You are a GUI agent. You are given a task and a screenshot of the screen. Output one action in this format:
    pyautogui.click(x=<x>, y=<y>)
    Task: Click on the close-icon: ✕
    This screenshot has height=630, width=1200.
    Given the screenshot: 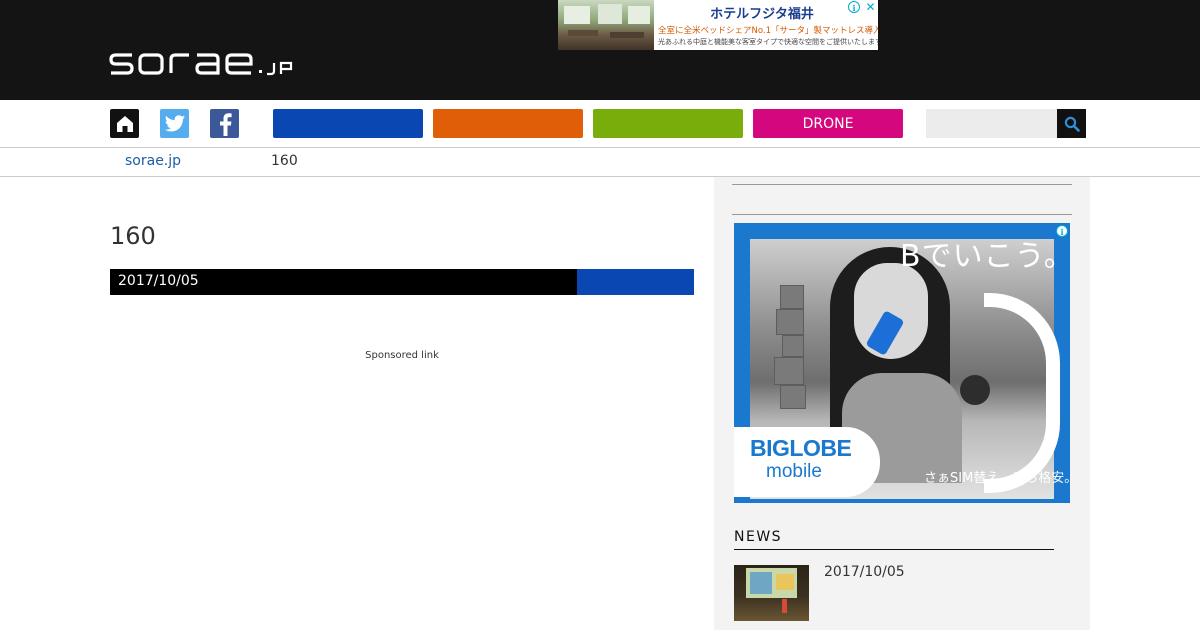 What is the action you would take?
    pyautogui.click(x=870, y=7)
    